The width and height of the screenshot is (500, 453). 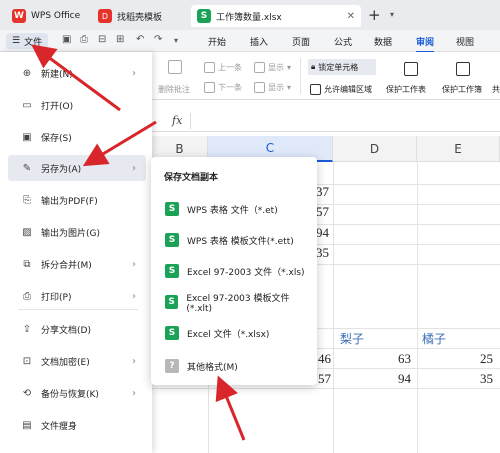 I want to click on file-menu-save: ▣ 保存(S), so click(x=77, y=137).